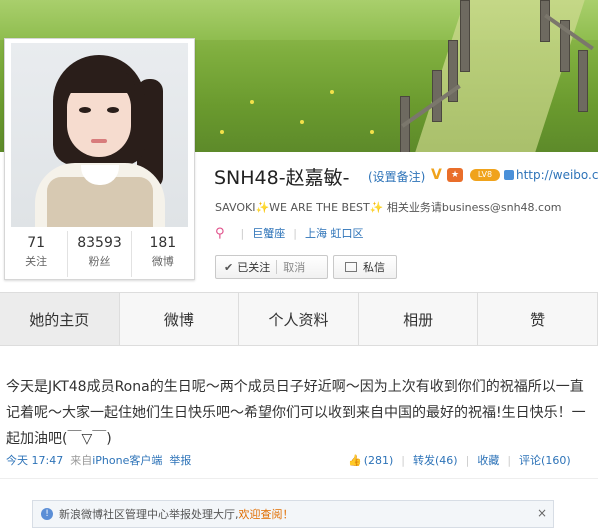 This screenshot has height=530, width=598. I want to click on unfollow-button: 取消, so click(294, 267).